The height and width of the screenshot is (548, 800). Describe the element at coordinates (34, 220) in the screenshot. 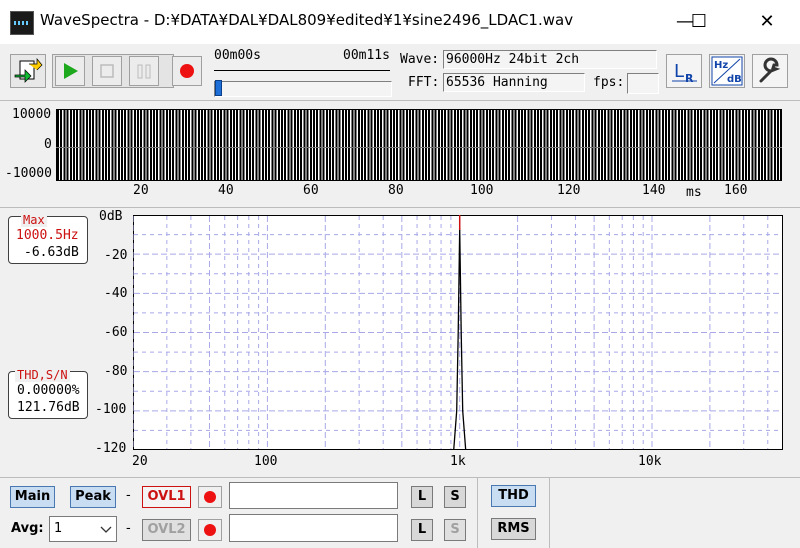

I see `max-title: Max` at that location.